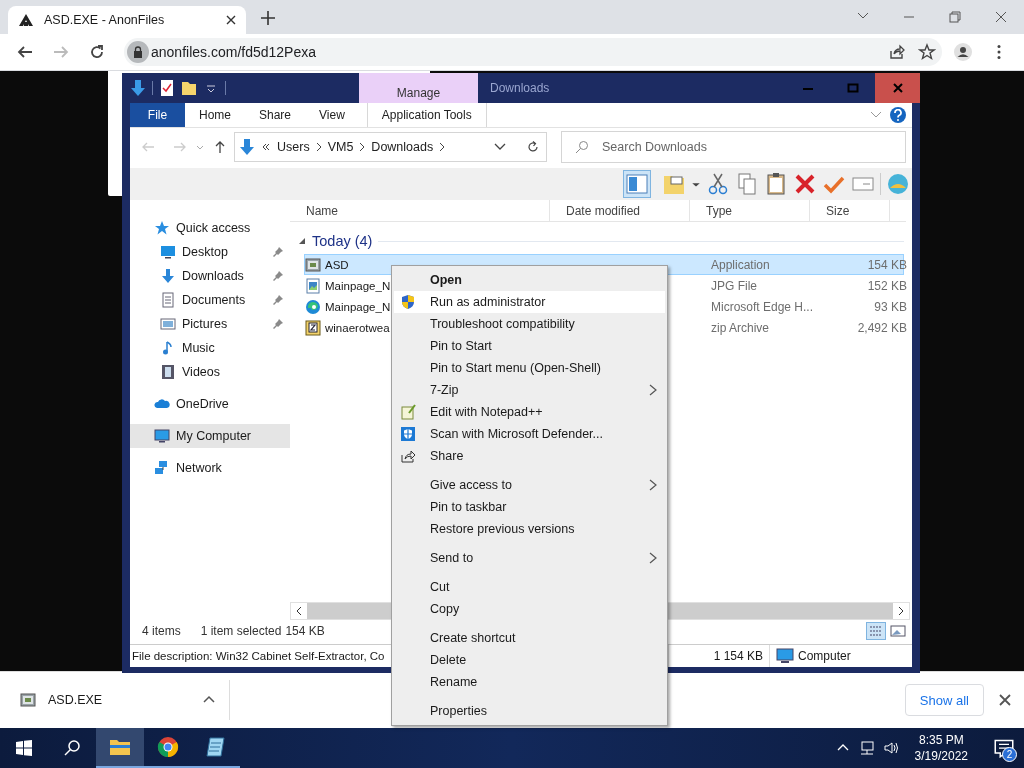 Image resolution: width=1024 pixels, height=768 pixels. Describe the element at coordinates (418, 88) in the screenshot. I see `context-tab-header: Manage` at that location.